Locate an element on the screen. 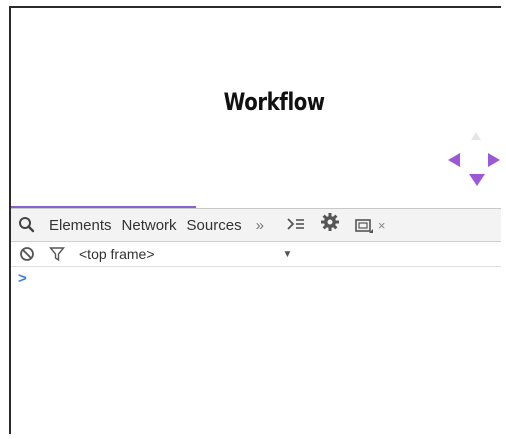  console-toolbar: <top frame> ▼ is located at coordinates (256, 254).